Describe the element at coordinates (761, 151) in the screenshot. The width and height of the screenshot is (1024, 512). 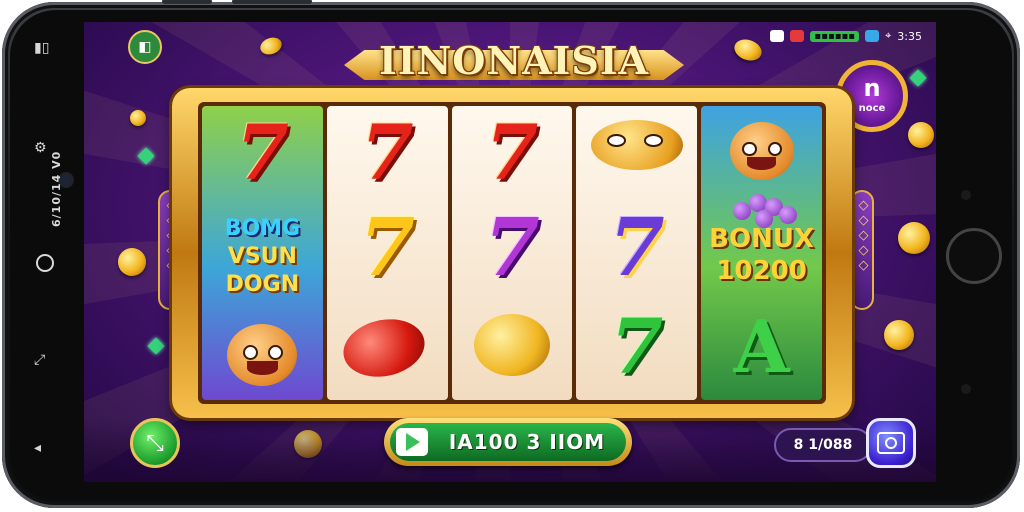
I see `monkey-face-icon` at that location.